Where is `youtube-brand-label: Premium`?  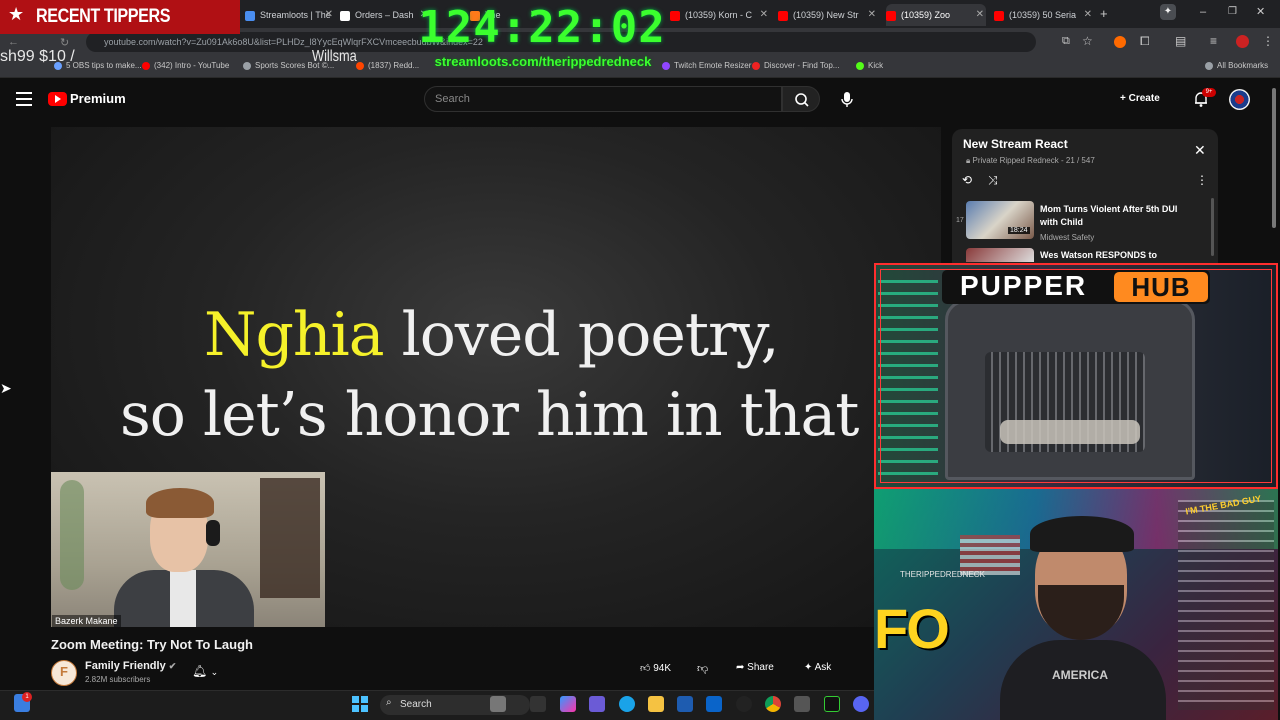 youtube-brand-label: Premium is located at coordinates (98, 98).